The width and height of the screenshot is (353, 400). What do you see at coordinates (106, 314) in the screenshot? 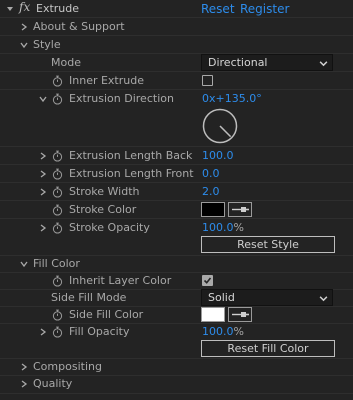
I see `side-fill-color-label: Side Fill Color` at bounding box center [106, 314].